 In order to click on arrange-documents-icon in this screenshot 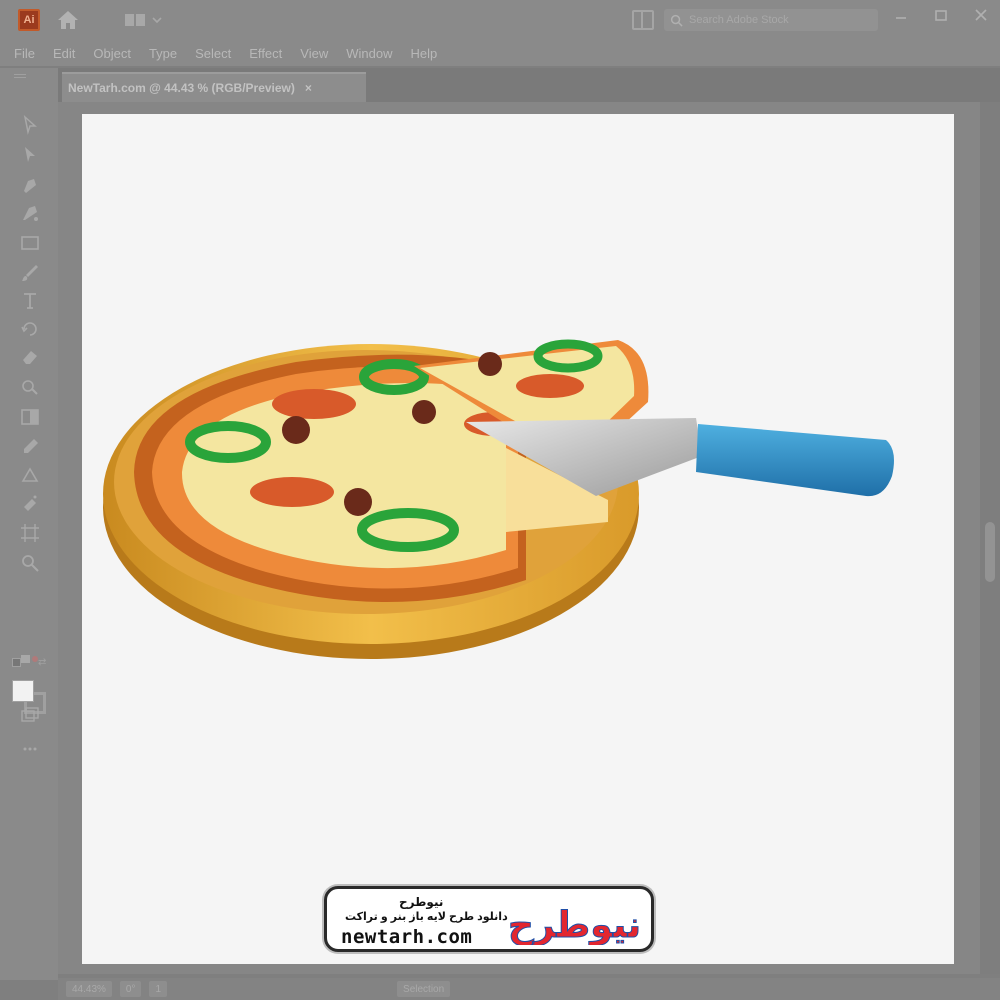, I will do `click(643, 20)`.